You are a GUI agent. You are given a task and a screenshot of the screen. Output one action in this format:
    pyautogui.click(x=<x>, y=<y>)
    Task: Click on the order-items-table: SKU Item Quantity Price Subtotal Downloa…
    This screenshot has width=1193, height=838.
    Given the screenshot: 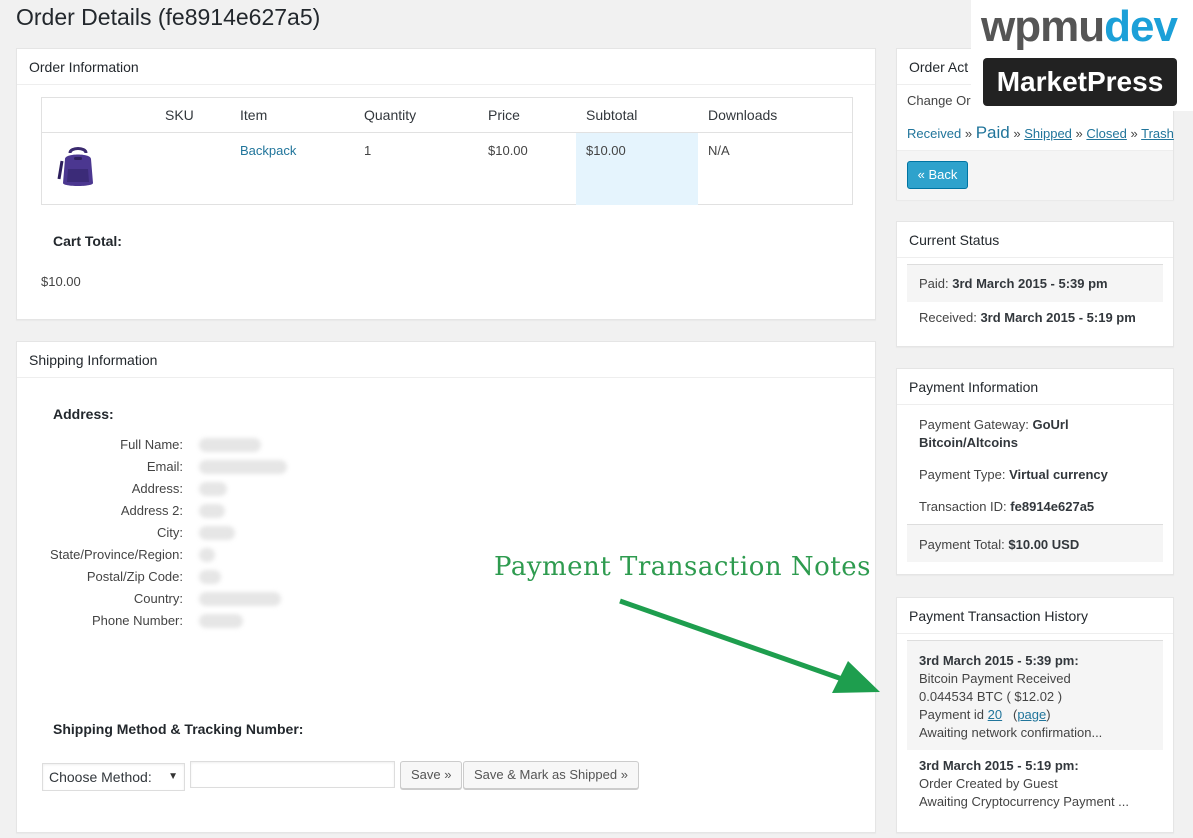 What is the action you would take?
    pyautogui.click(x=447, y=151)
    